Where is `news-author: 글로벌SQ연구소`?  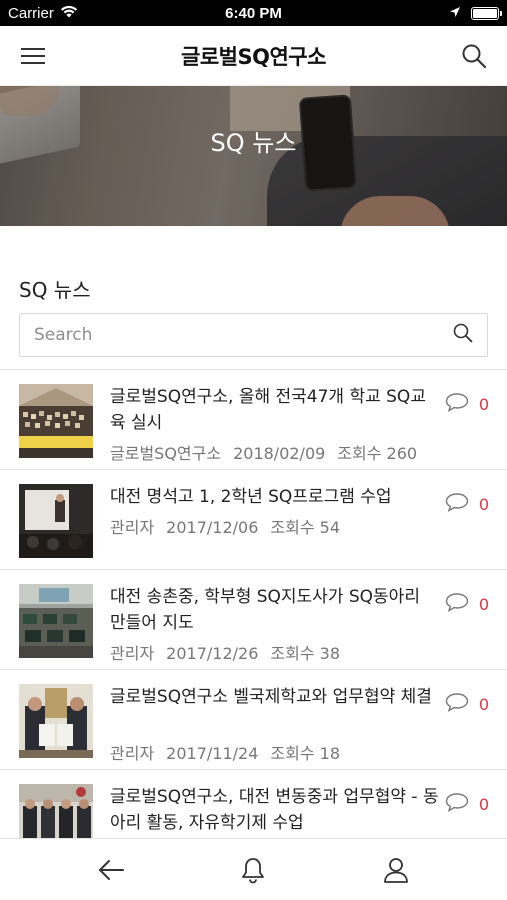 news-author: 글로벌SQ연구소 is located at coordinates (166, 453).